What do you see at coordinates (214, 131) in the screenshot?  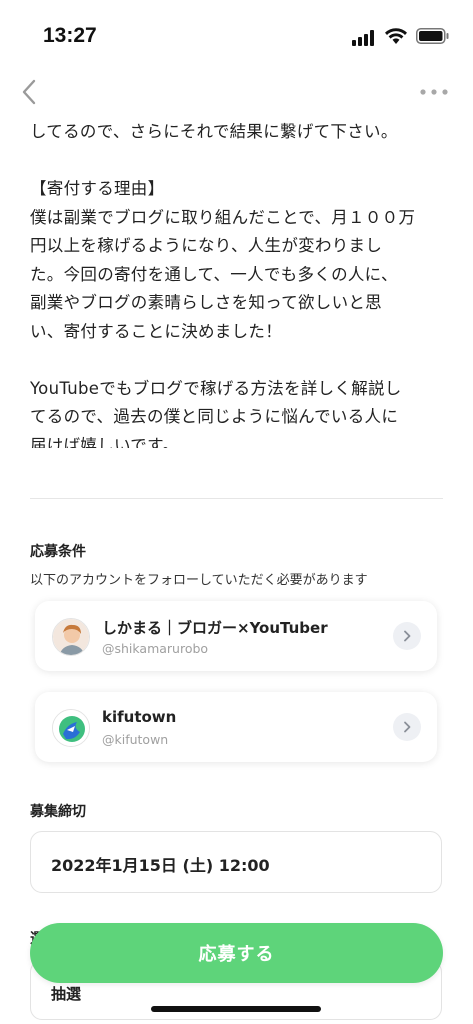 I see `description-line: してるので、さらにそれで結果に繋げて下さい。` at bounding box center [214, 131].